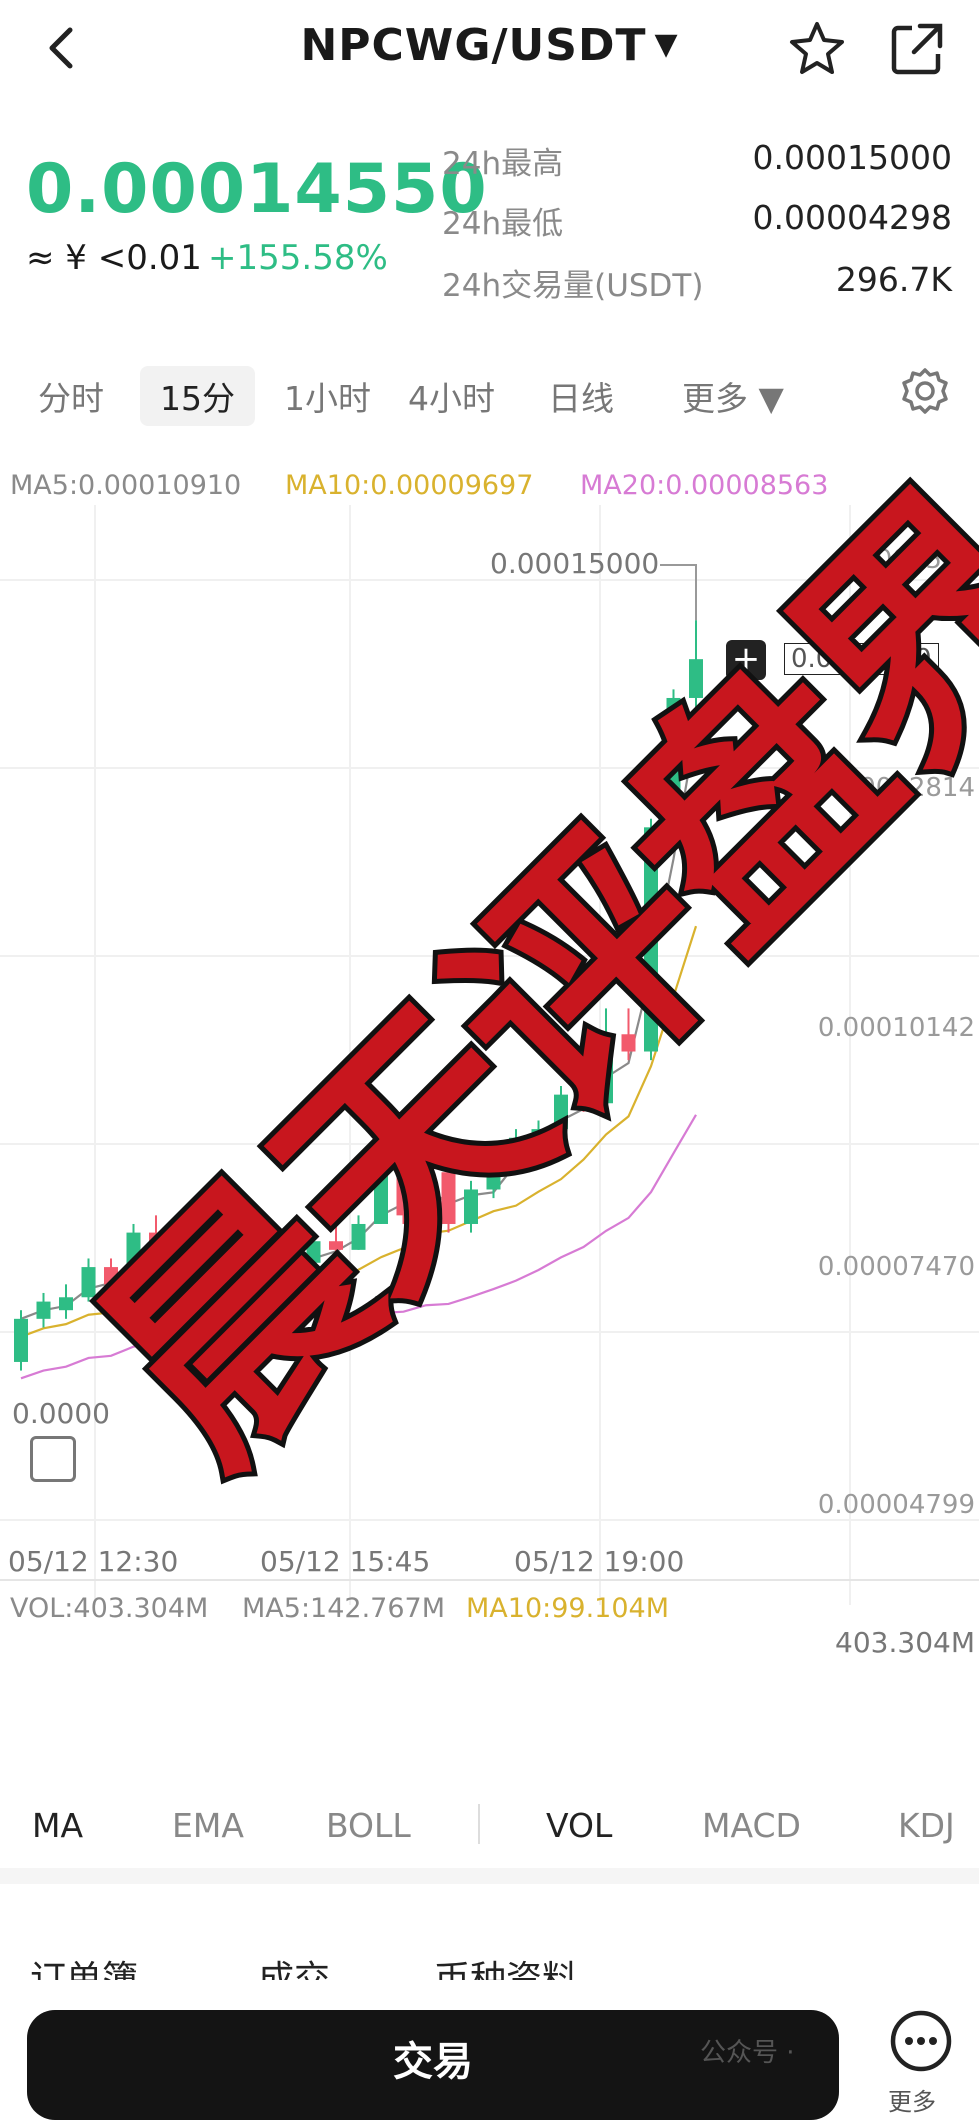 The image size is (979, 2120). I want to click on stat-low-label: 24h最低, so click(503, 224).